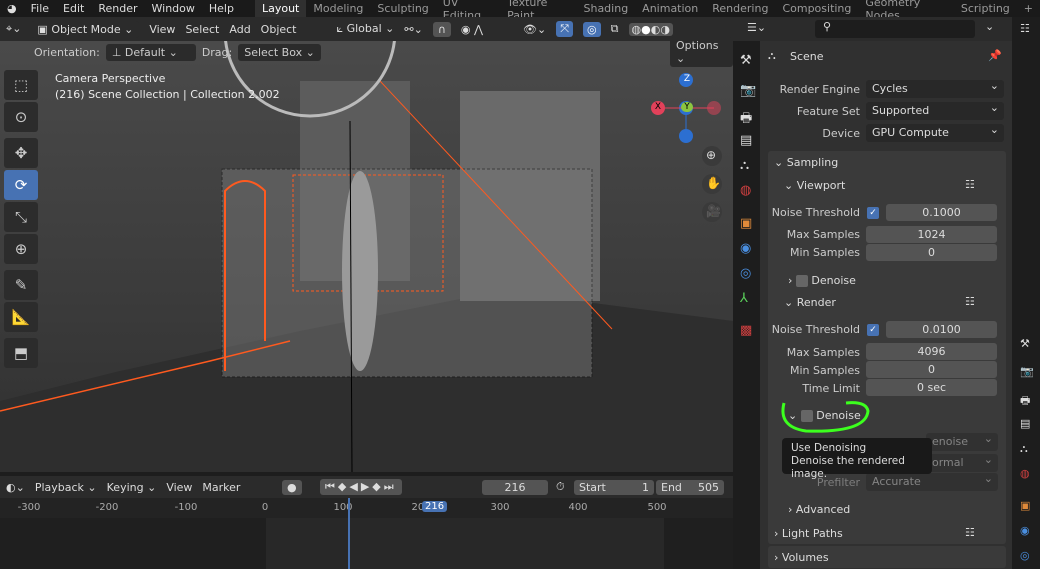 This screenshot has height=569, width=1040. What do you see at coordinates (701, 52) in the screenshot?
I see `options-dropdown: Options ⌄` at bounding box center [701, 52].